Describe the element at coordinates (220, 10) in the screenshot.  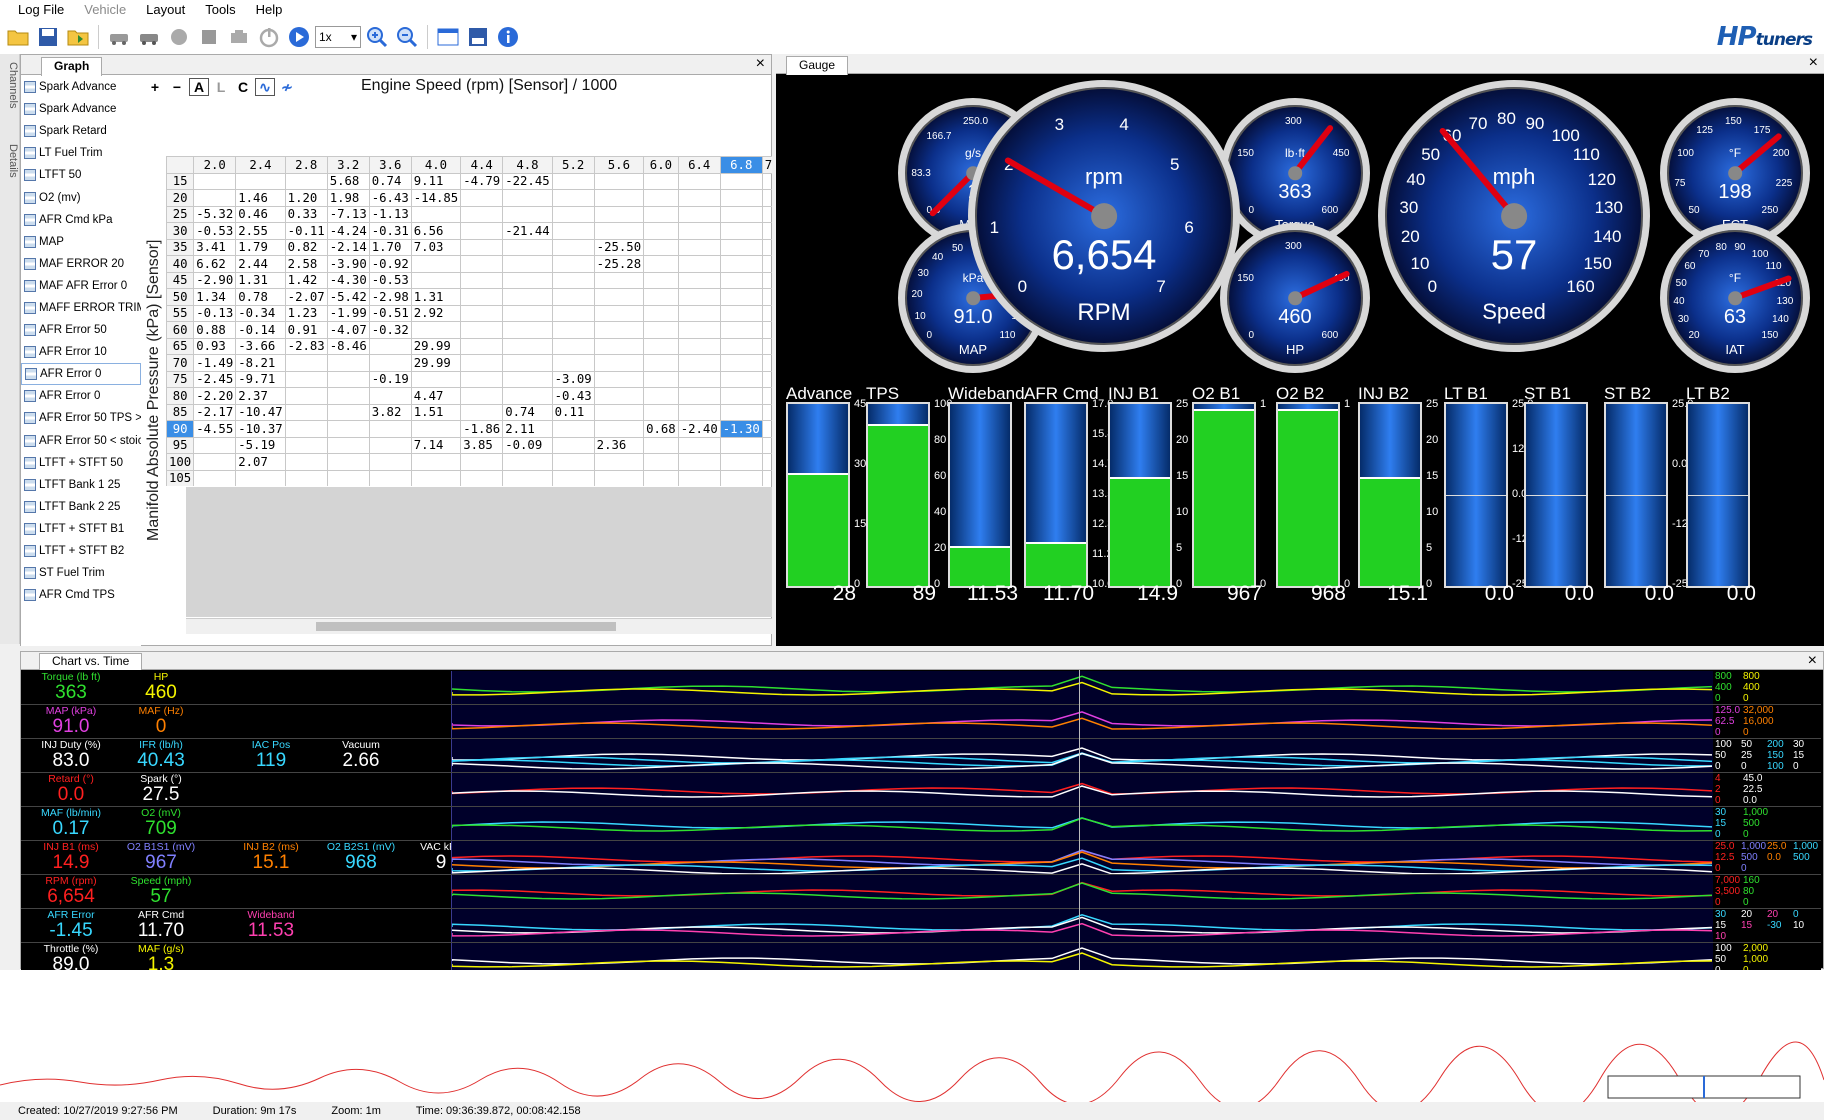
I see `menu-tools: Tools` at that location.